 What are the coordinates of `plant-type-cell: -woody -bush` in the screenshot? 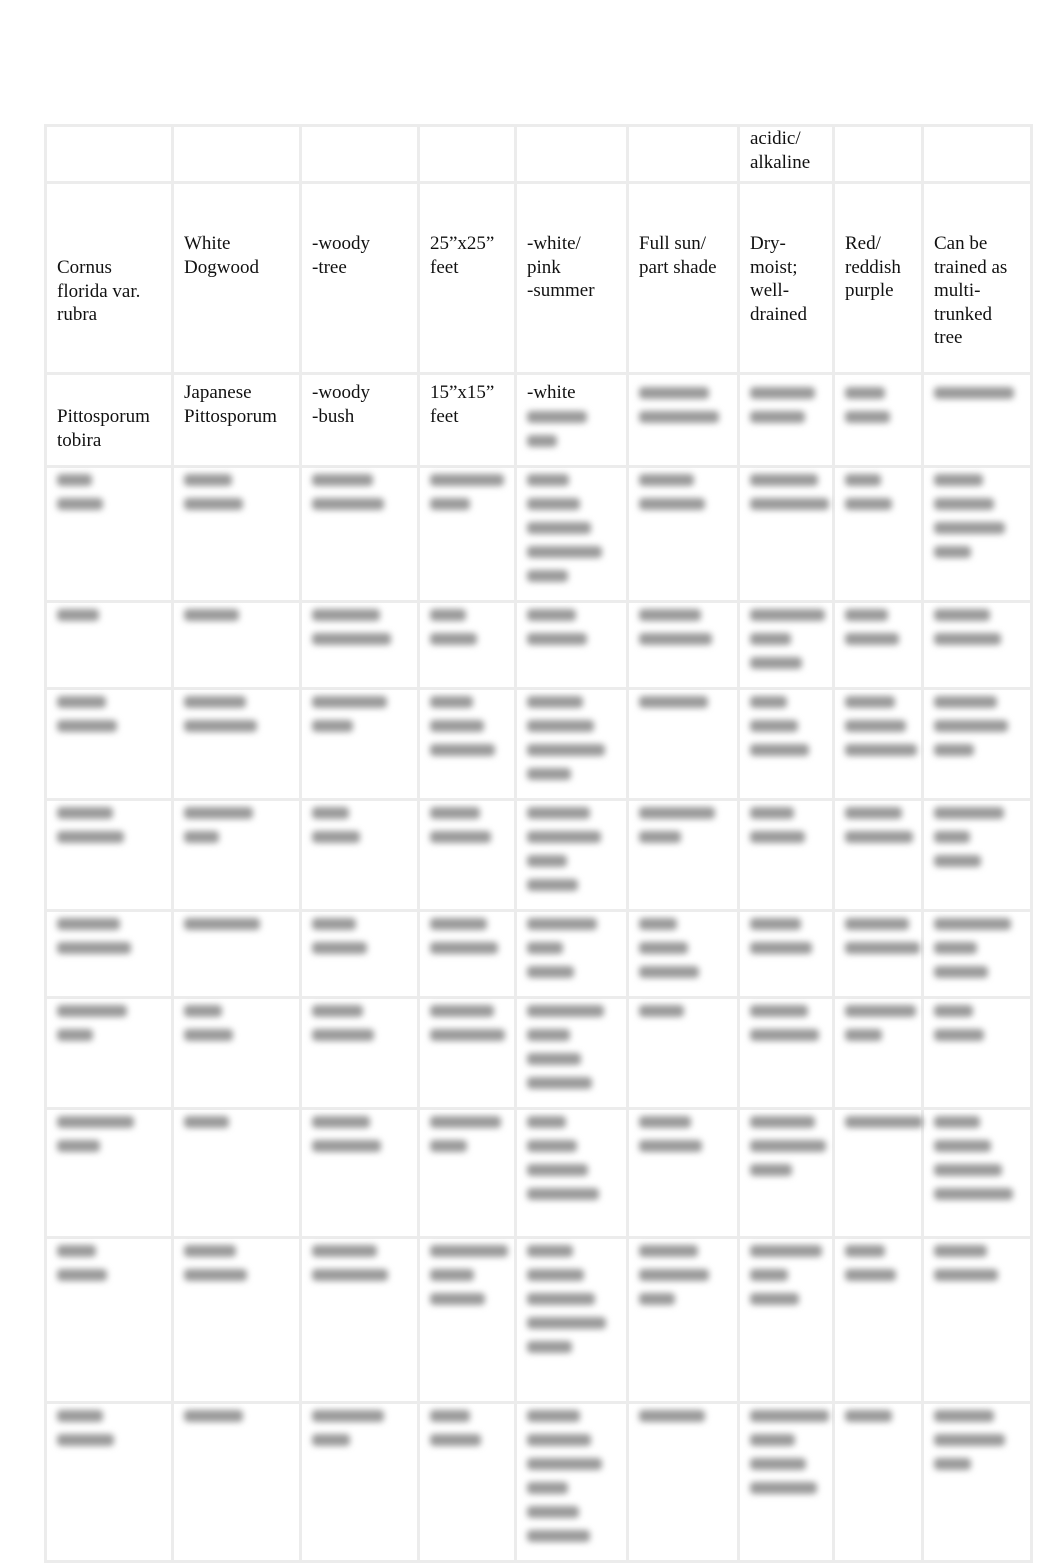 It's located at (359, 420).